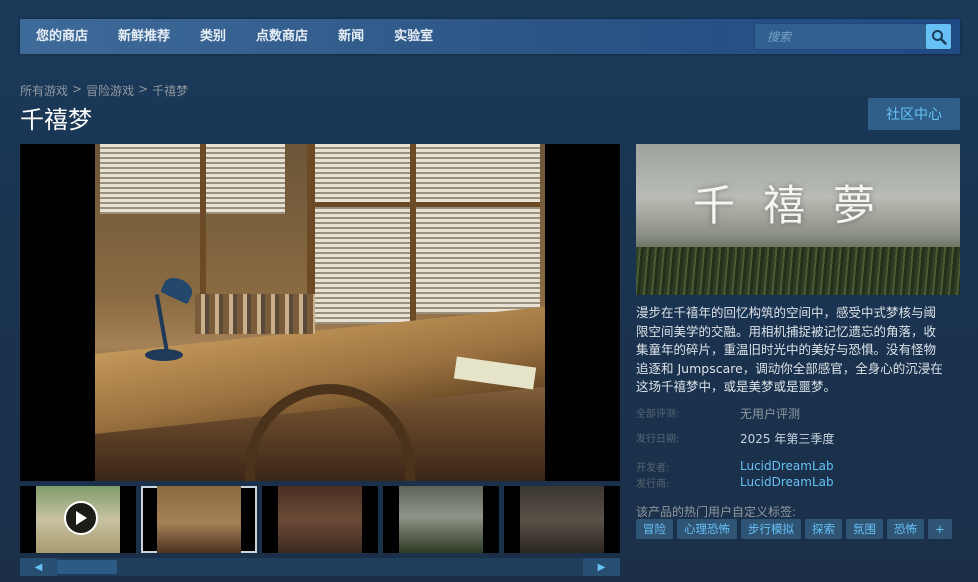 This screenshot has height=582, width=978. I want to click on search-icon, so click(939, 37).